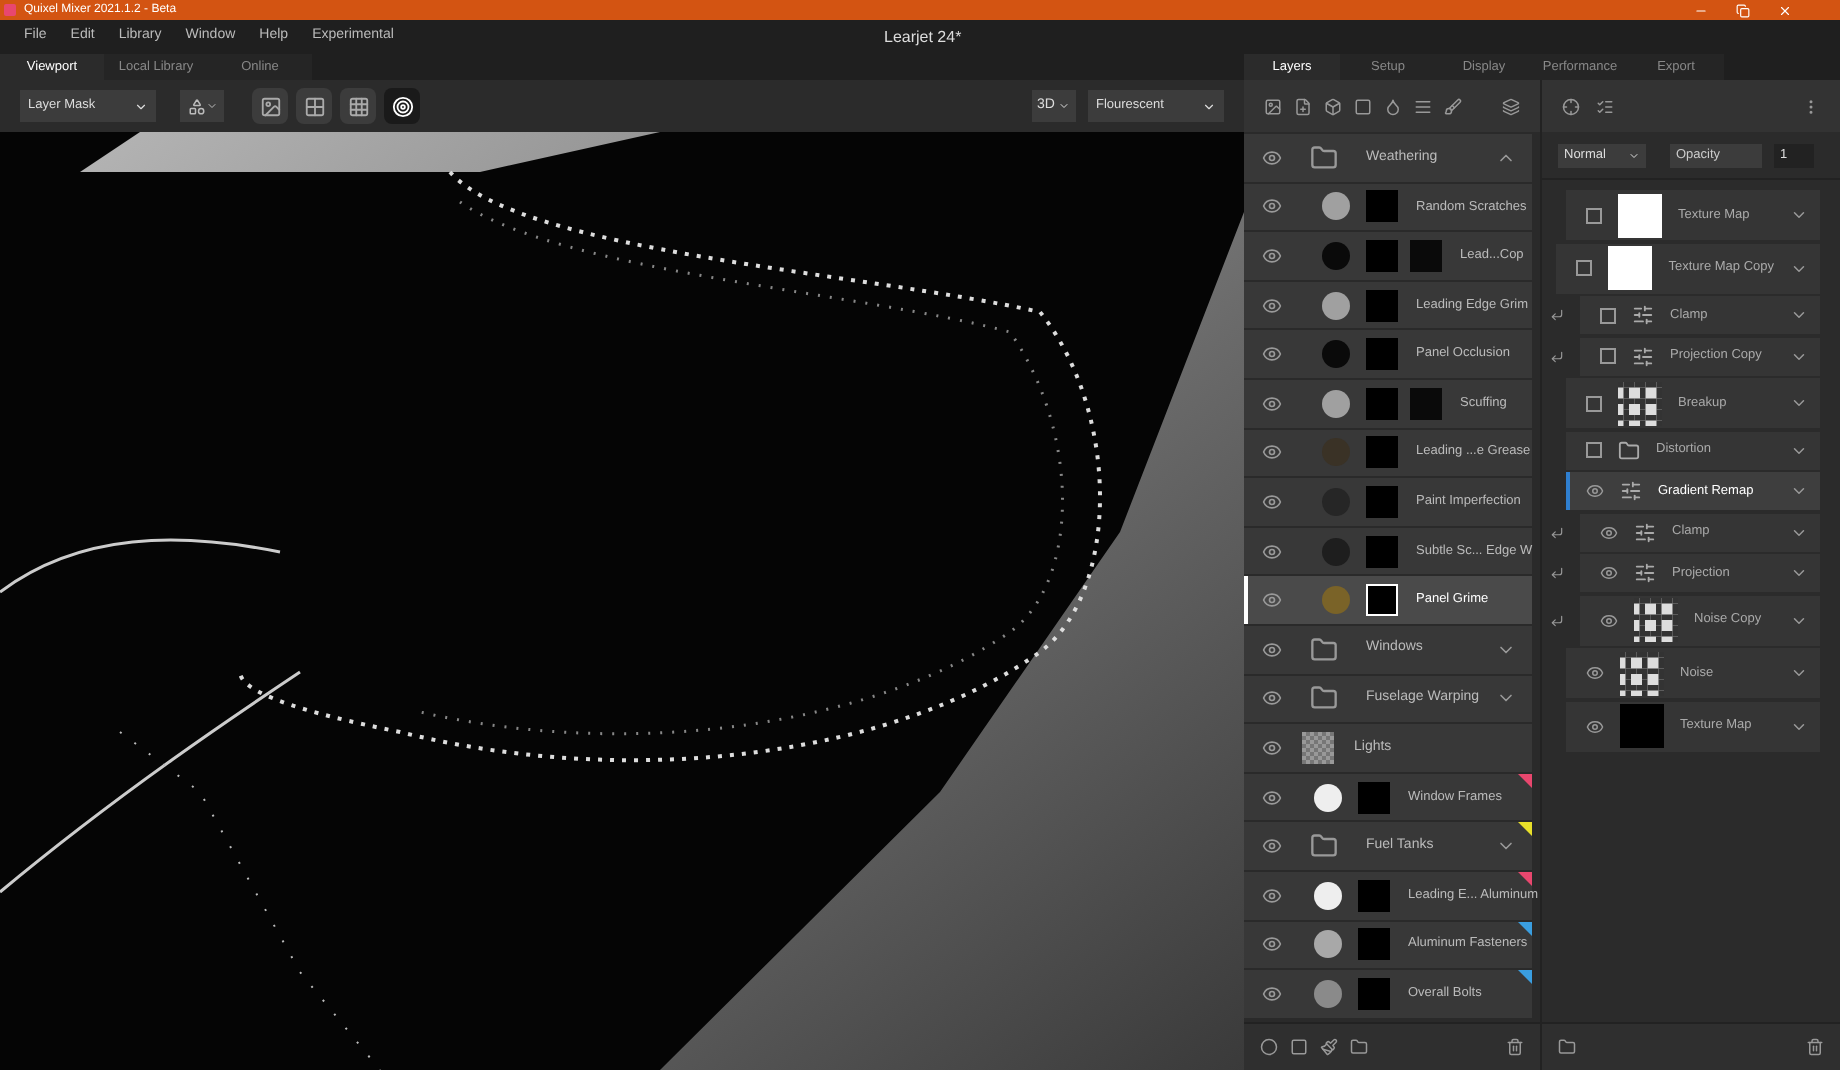 The width and height of the screenshot is (1840, 1070). I want to click on restore-icon, so click(1743, 10).